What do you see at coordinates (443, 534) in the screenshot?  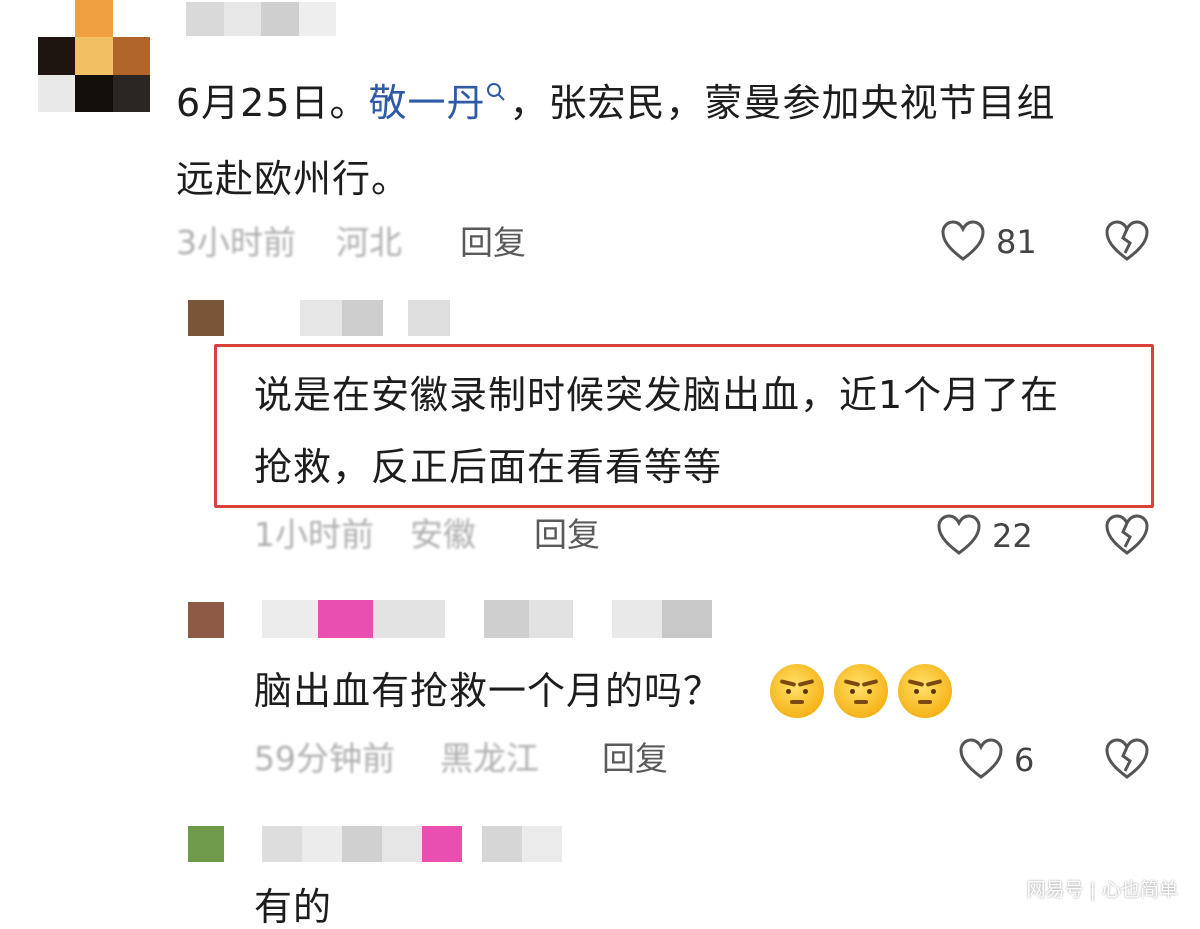 I see `comment-2-location: 安徽` at bounding box center [443, 534].